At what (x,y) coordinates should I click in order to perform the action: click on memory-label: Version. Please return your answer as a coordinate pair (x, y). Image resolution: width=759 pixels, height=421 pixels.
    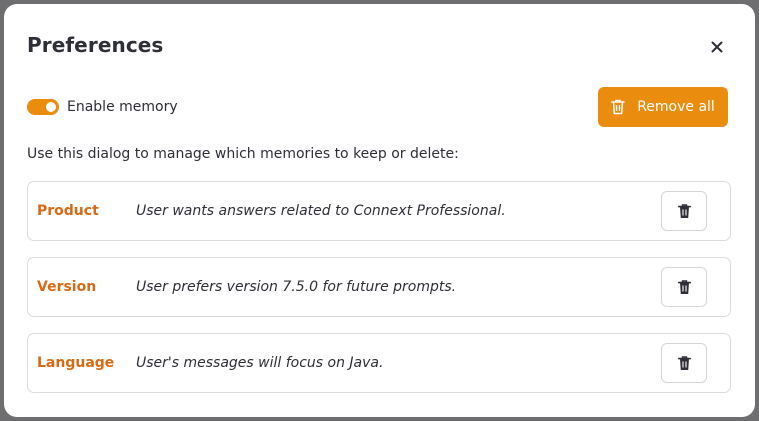
    Looking at the image, I should click on (67, 287).